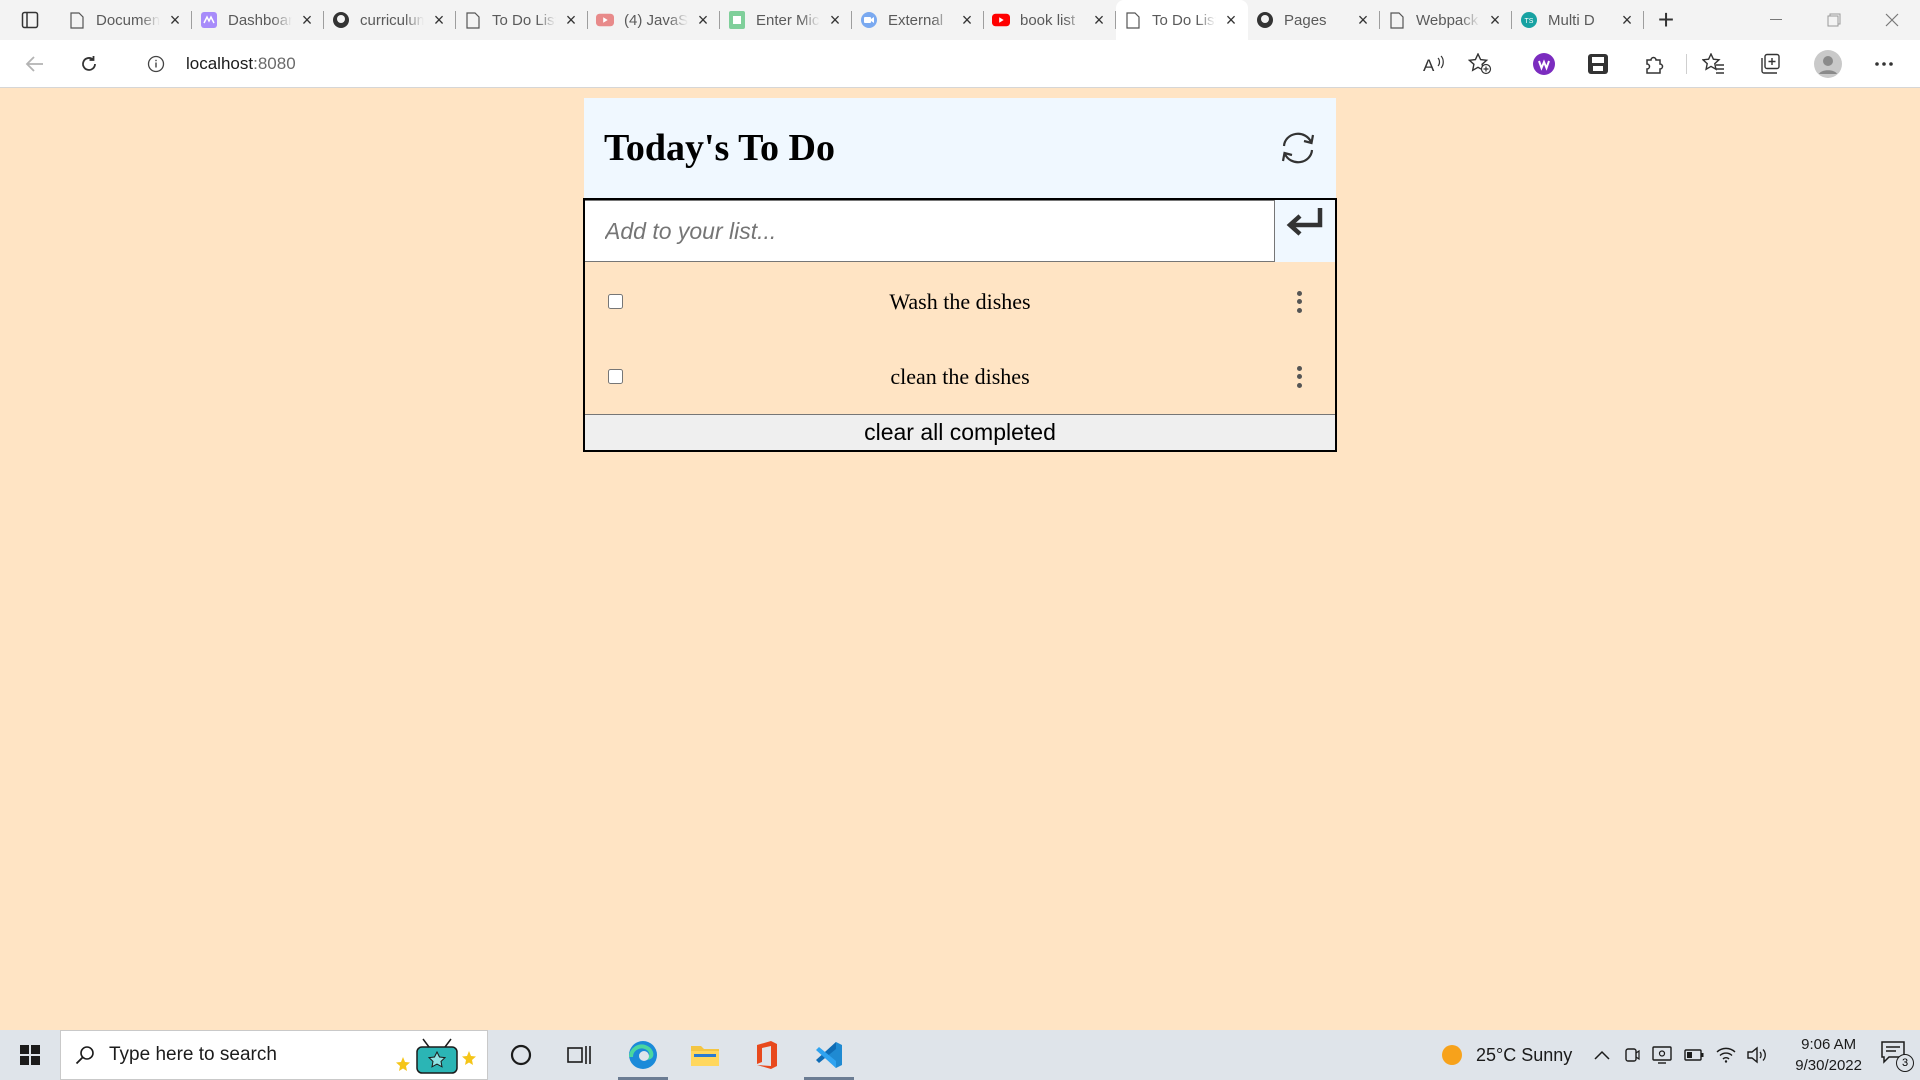  I want to click on tab-label: (4) JavaScript, so click(656, 20).